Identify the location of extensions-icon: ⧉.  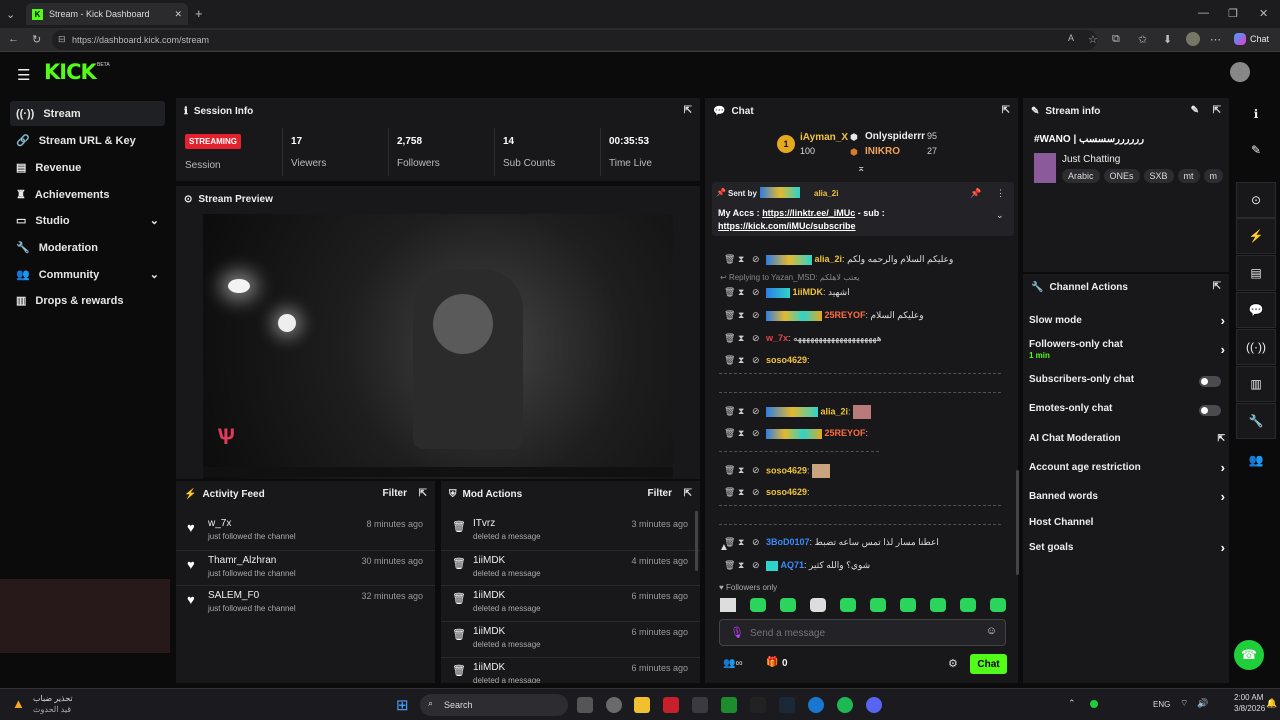
(1116, 39).